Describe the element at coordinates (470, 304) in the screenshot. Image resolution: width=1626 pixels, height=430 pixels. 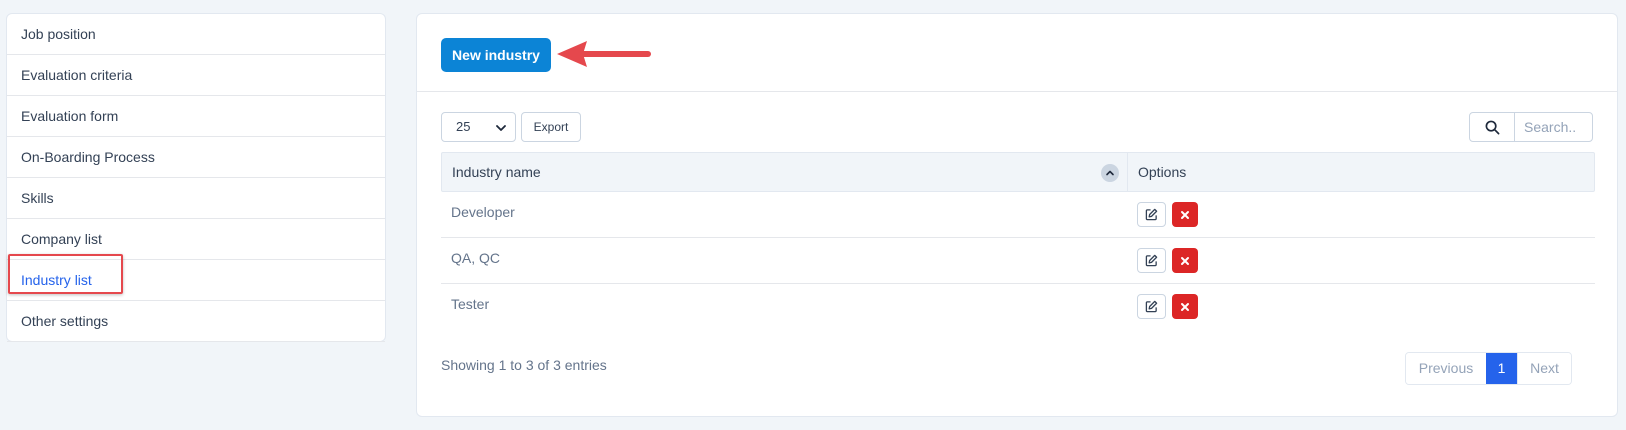
I see `industry-name-cell: Tester` at that location.